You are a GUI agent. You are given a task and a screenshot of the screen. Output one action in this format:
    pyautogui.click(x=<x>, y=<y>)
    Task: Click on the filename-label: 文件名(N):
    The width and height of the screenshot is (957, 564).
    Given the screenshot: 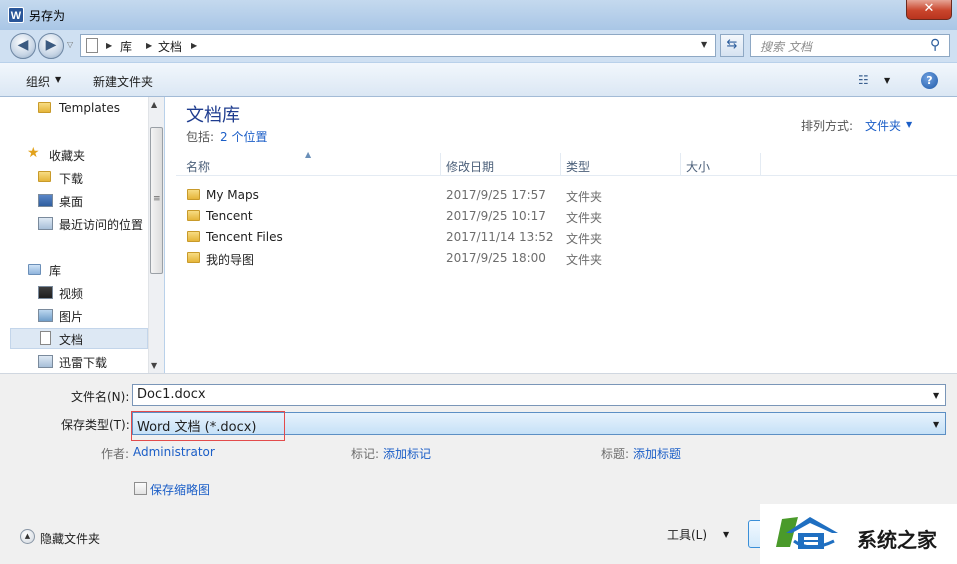 What is the action you would take?
    pyautogui.click(x=100, y=397)
    